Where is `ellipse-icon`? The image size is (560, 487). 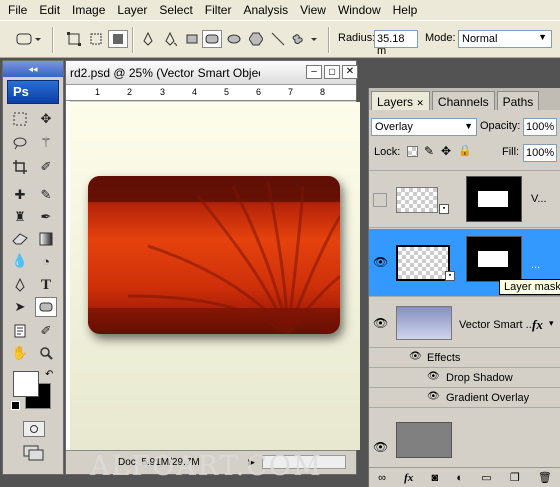 ellipse-icon is located at coordinates (234, 39).